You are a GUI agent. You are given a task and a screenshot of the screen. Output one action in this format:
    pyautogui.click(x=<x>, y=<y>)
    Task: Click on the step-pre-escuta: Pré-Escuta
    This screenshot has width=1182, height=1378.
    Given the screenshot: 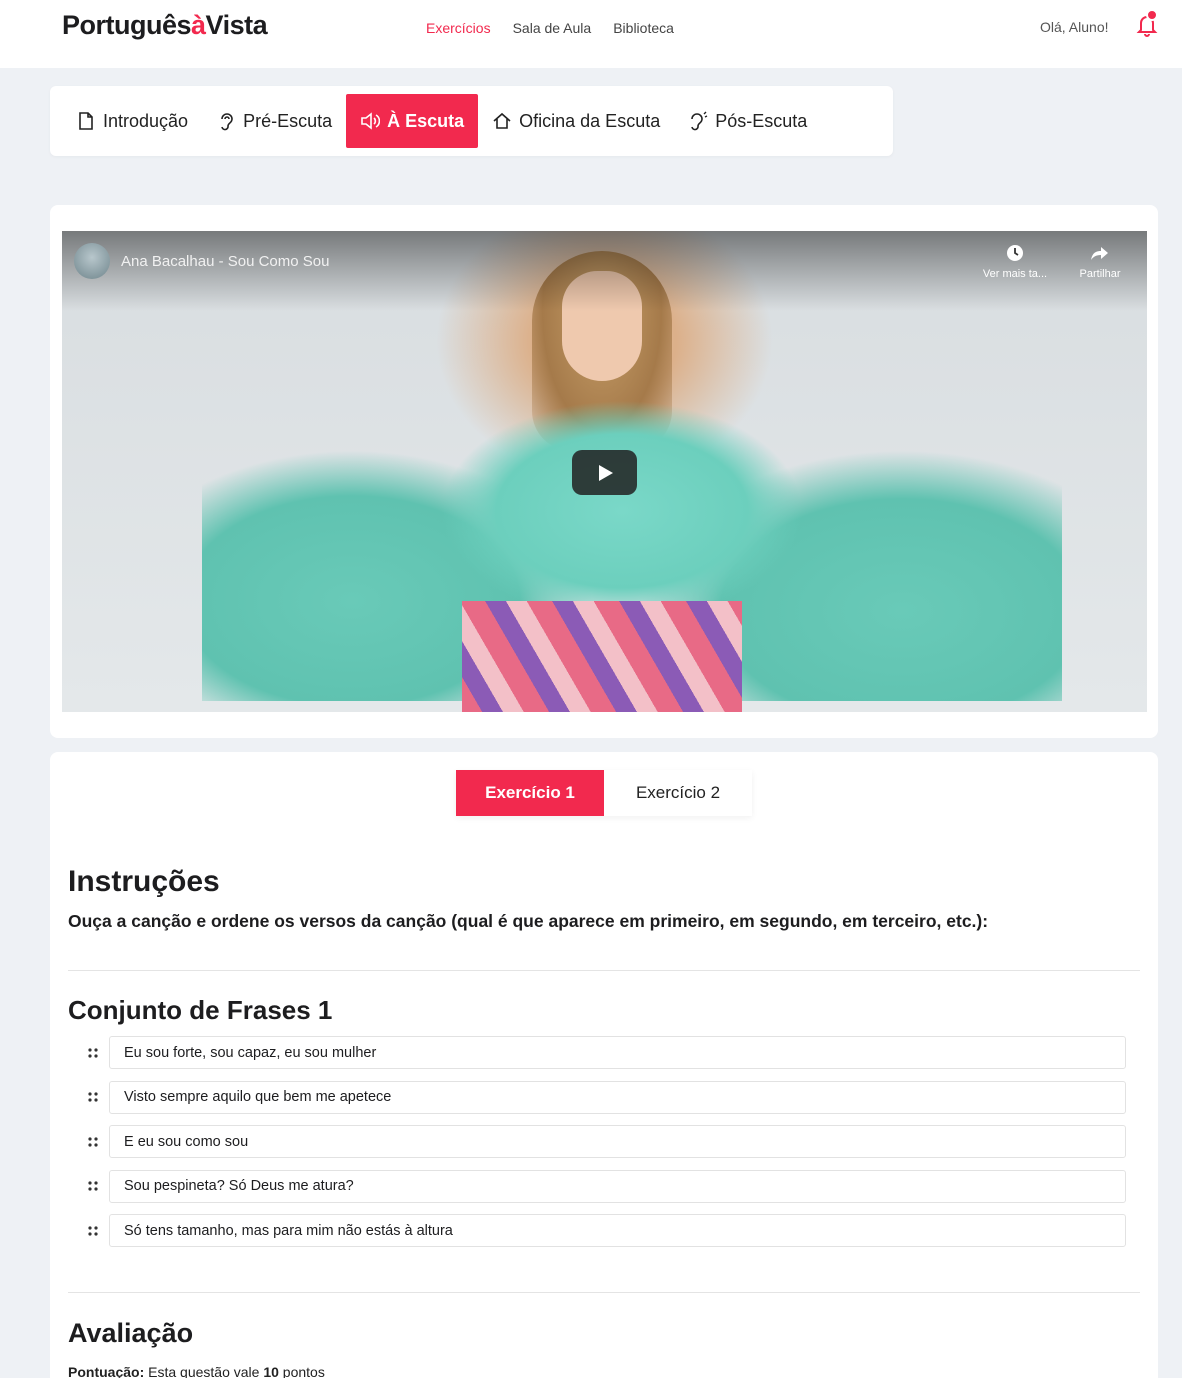 What is the action you would take?
    pyautogui.click(x=274, y=121)
    